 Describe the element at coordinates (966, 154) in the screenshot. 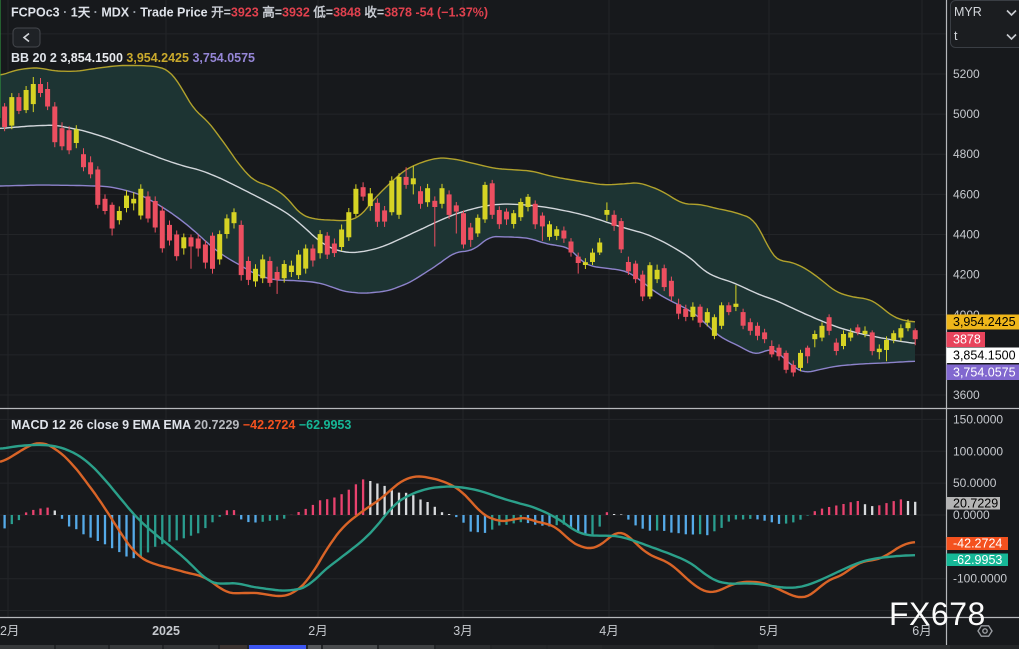

I see `svg-text: 4800` at that location.